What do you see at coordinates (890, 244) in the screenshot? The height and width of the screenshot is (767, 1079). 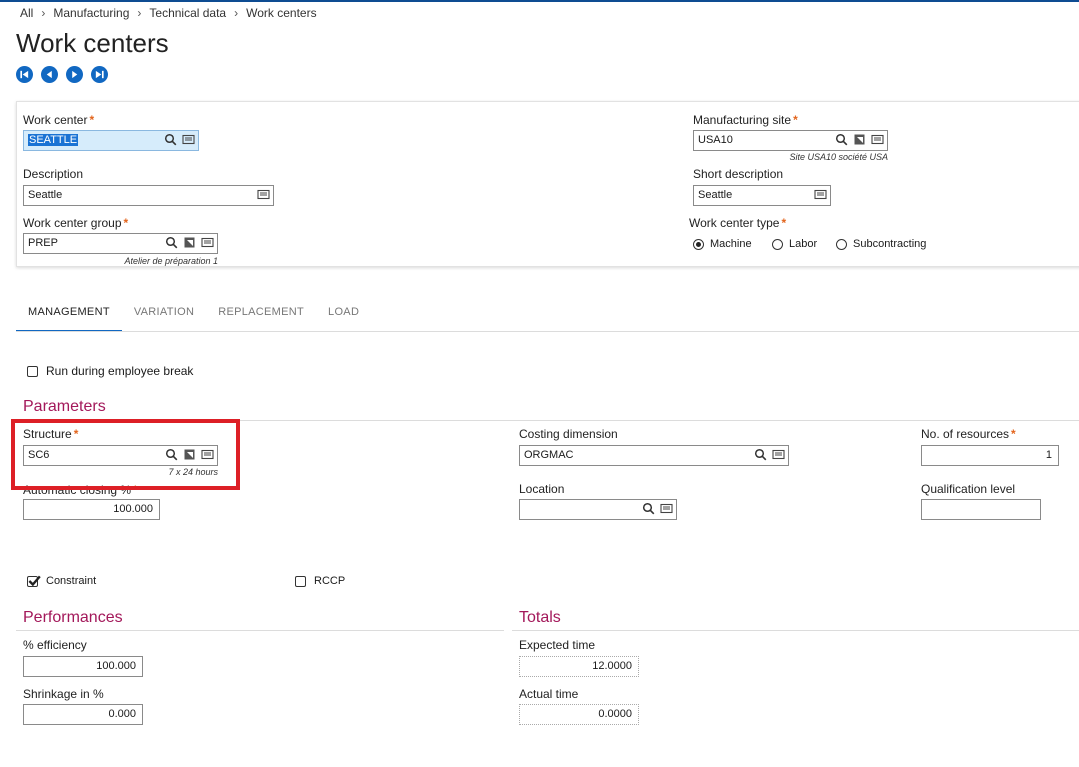 I see `radio-subcontracting-label: Subcontracting` at bounding box center [890, 244].